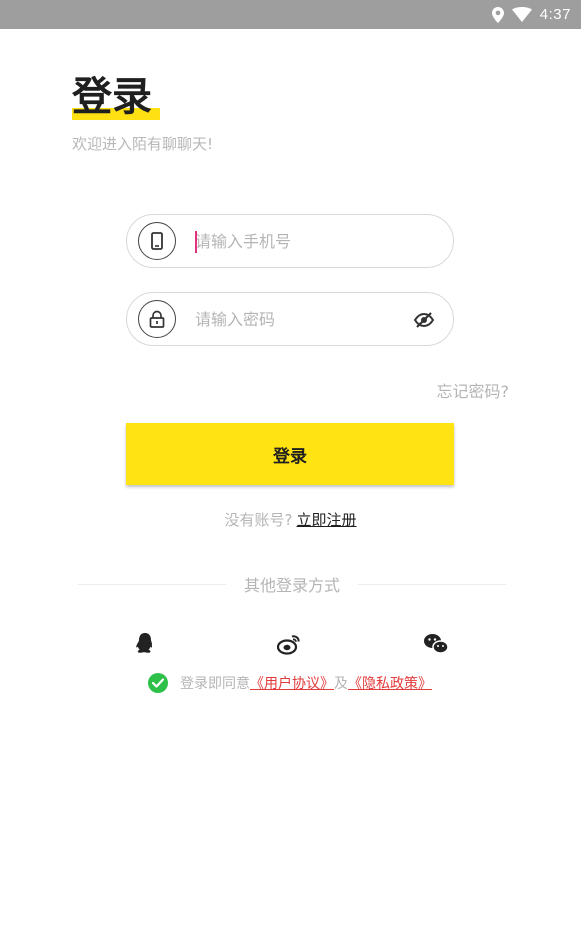  I want to click on login-button: 登录, so click(290, 454).